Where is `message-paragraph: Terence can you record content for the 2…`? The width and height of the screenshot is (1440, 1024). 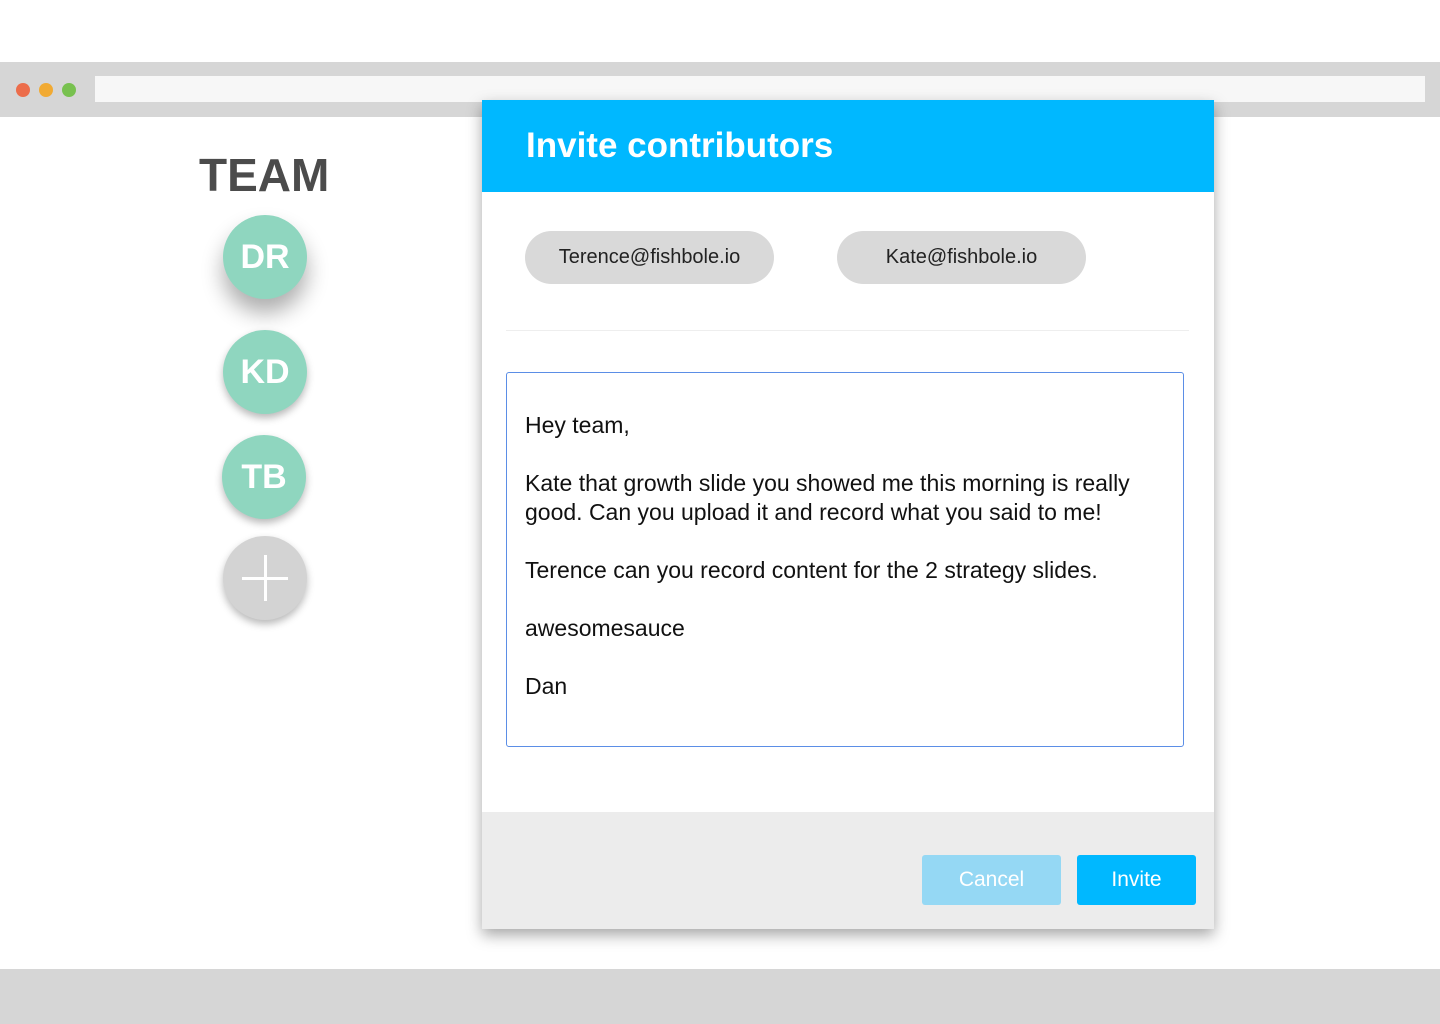 message-paragraph: Terence can you record content for the 2… is located at coordinates (811, 570).